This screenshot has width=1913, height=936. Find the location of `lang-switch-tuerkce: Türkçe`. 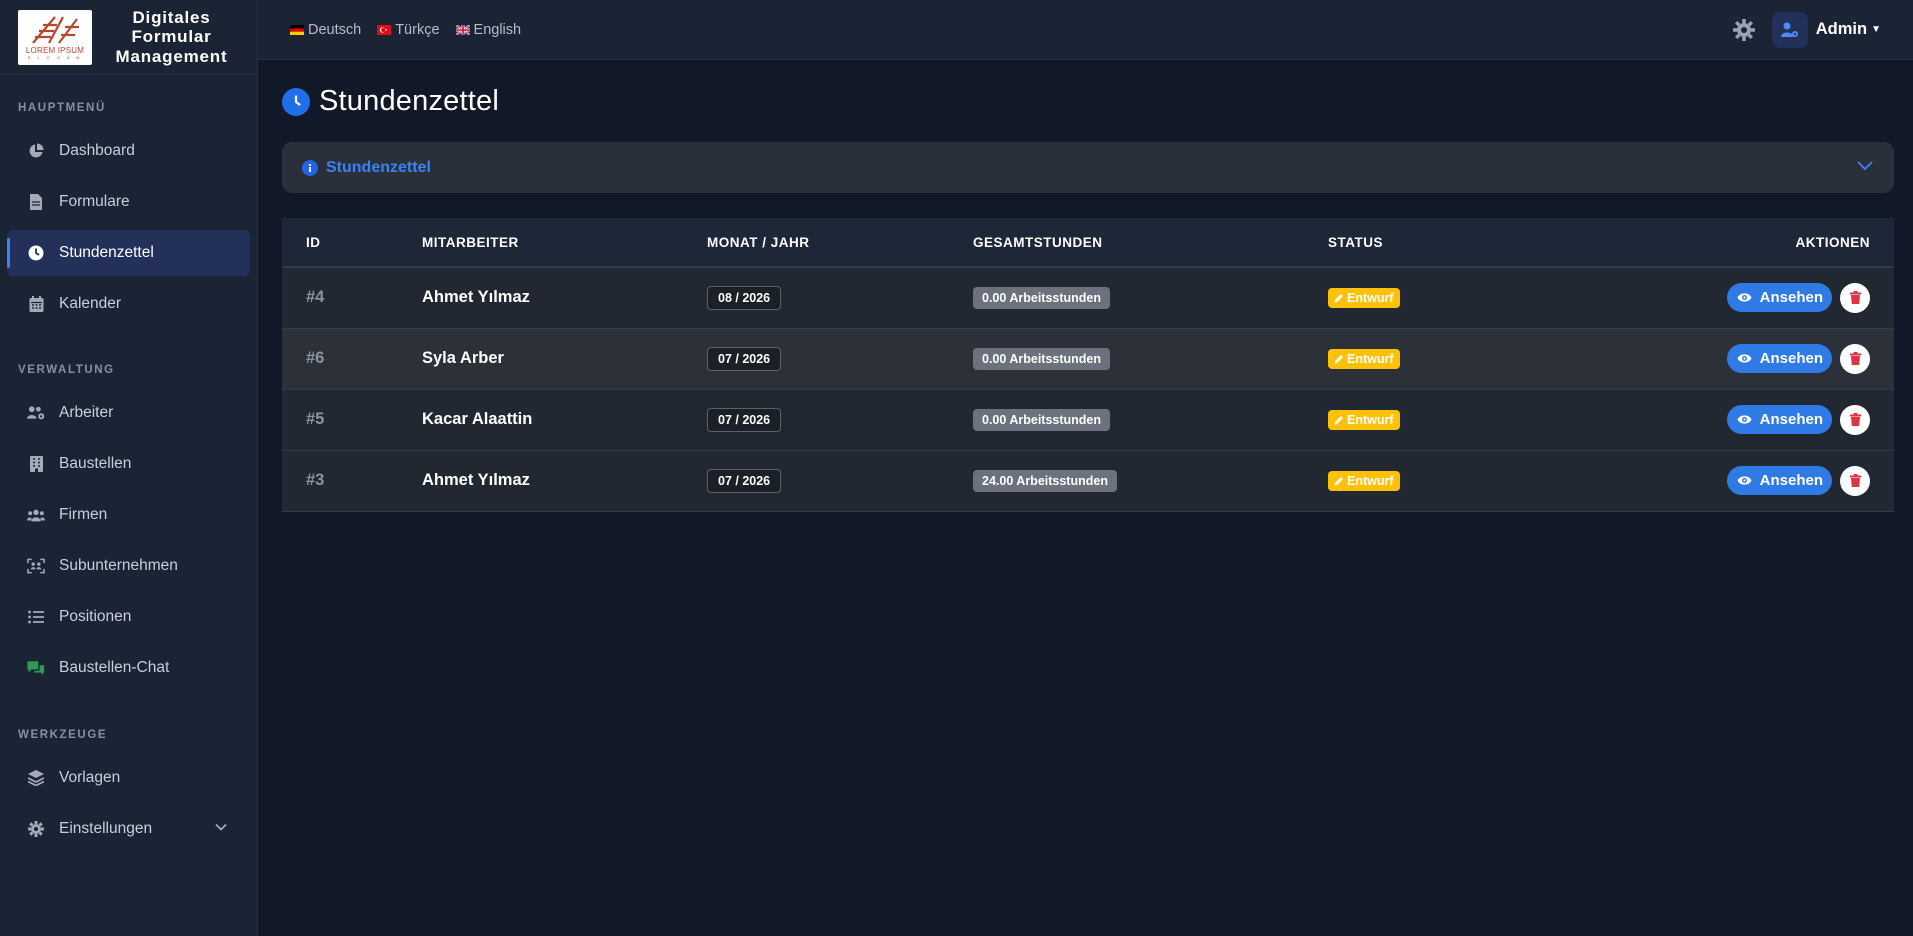

lang-switch-tuerkce: Türkçe is located at coordinates (408, 29).